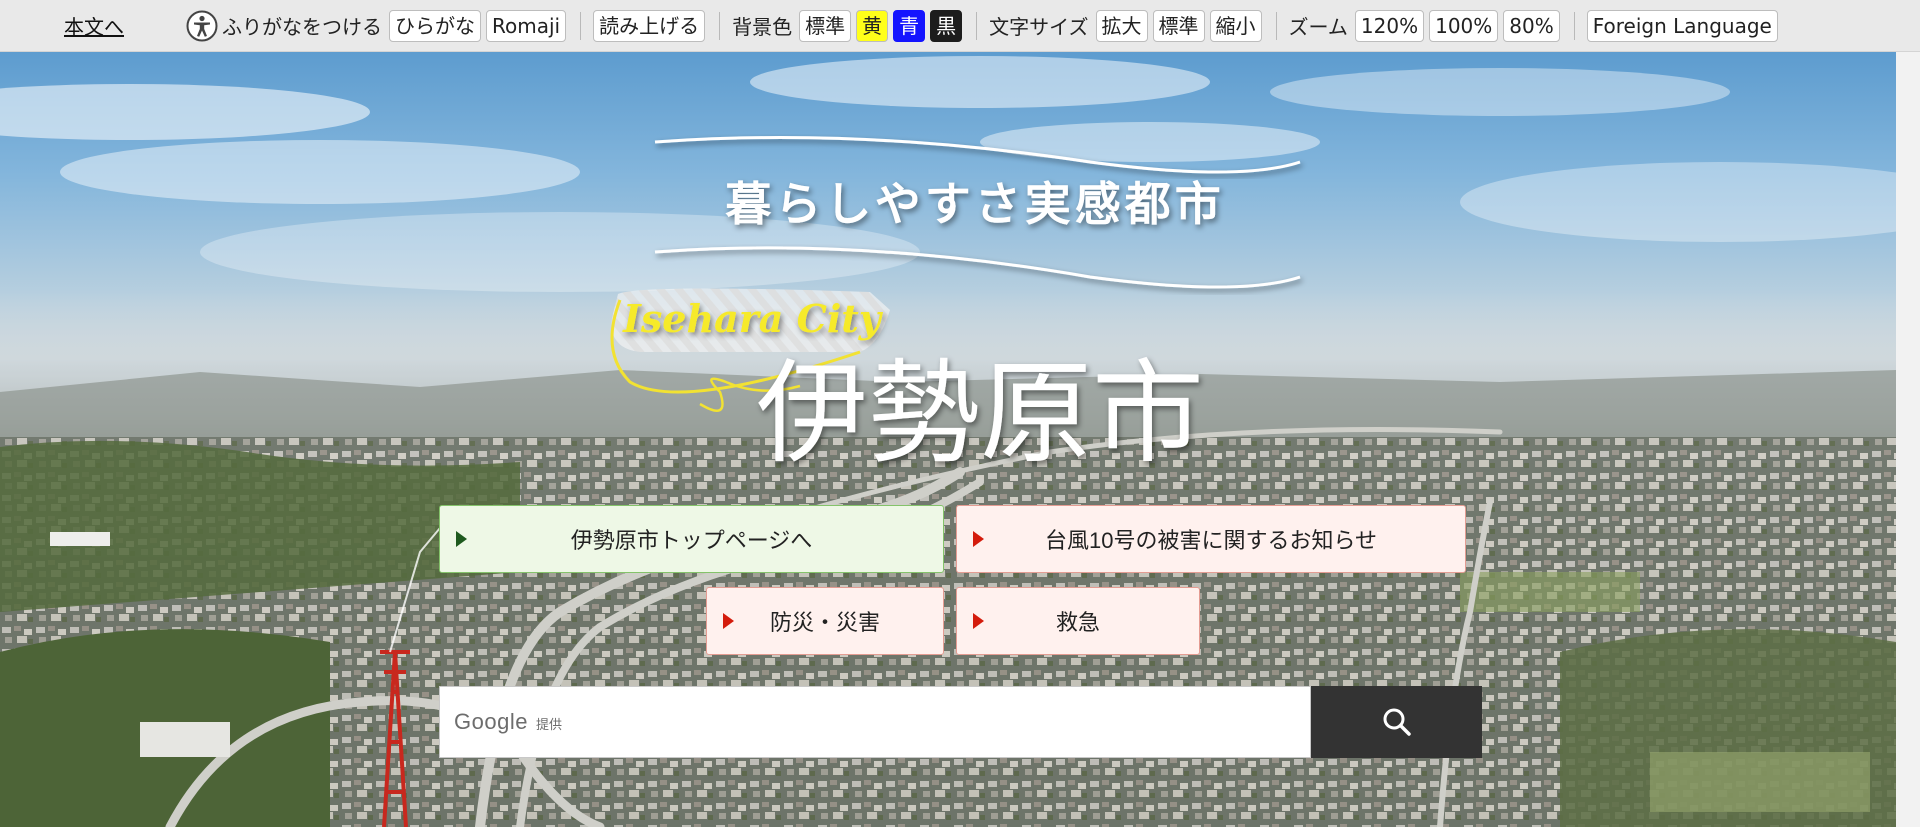 Image resolution: width=1920 pixels, height=827 pixels. Describe the element at coordinates (980, 414) in the screenshot. I see `city-name-title: 伊勢原市` at that location.